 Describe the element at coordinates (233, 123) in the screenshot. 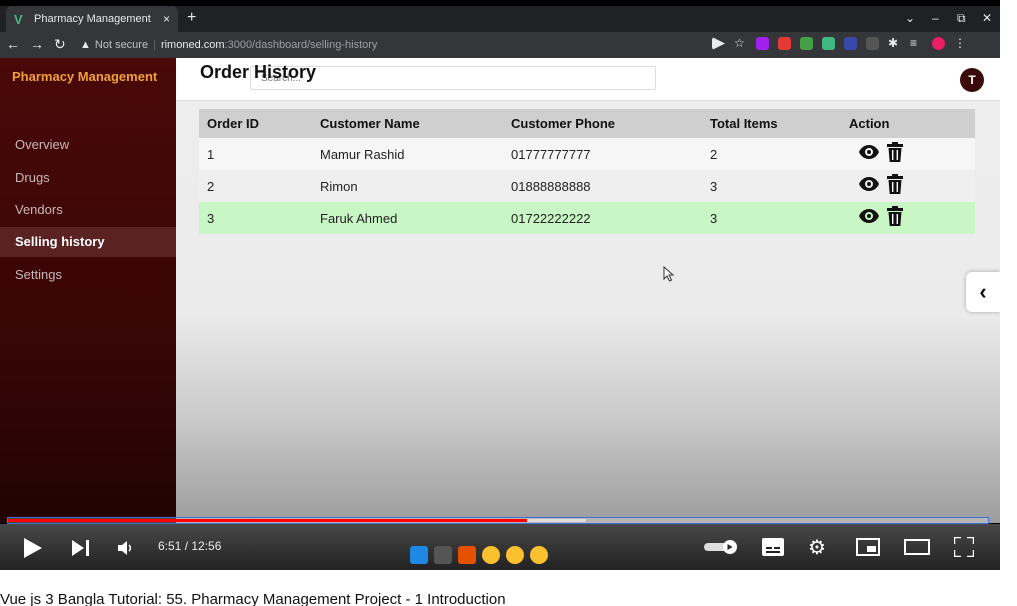

I see `header-order-id: Order ID` at that location.